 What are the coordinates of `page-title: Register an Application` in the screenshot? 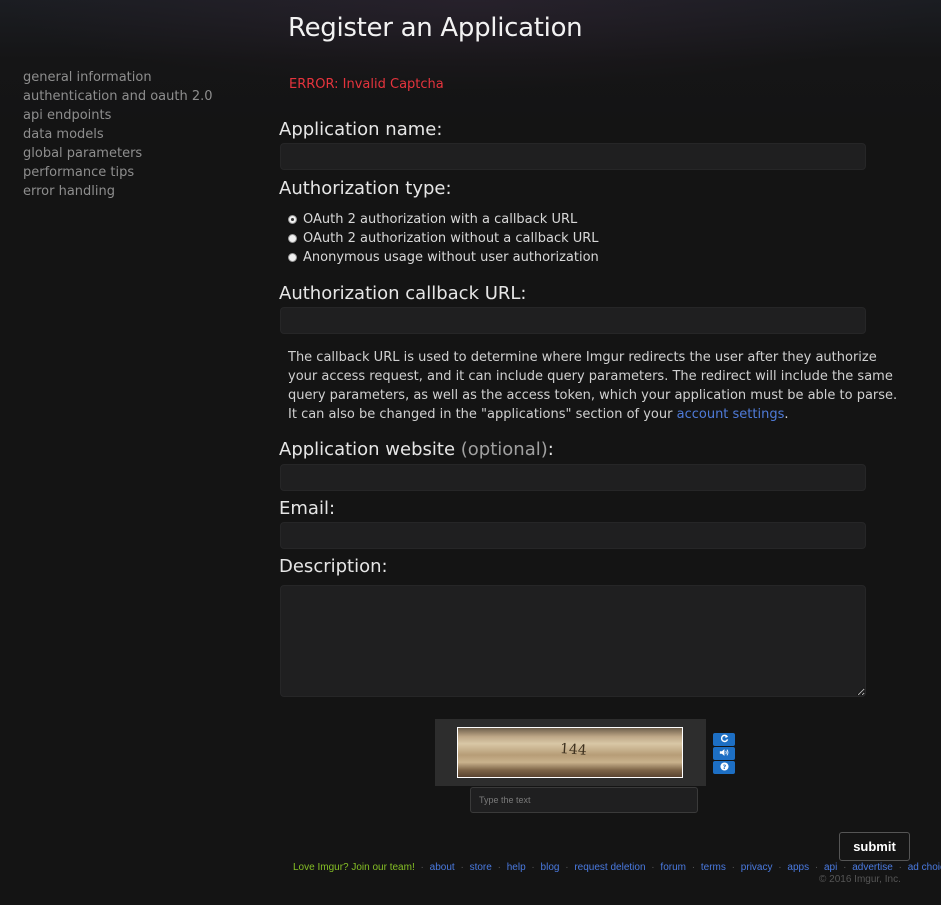 It's located at (435, 28).